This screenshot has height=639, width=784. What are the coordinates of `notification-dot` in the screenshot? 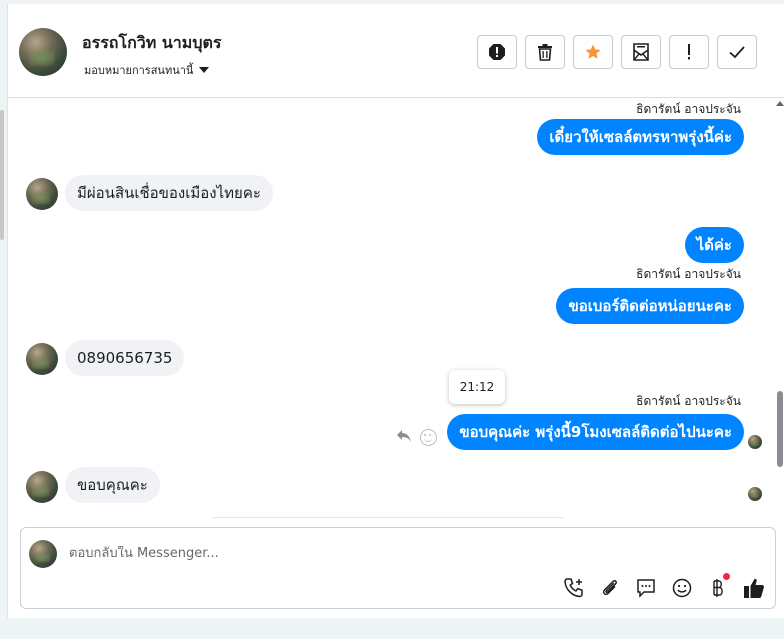 It's located at (726, 576).